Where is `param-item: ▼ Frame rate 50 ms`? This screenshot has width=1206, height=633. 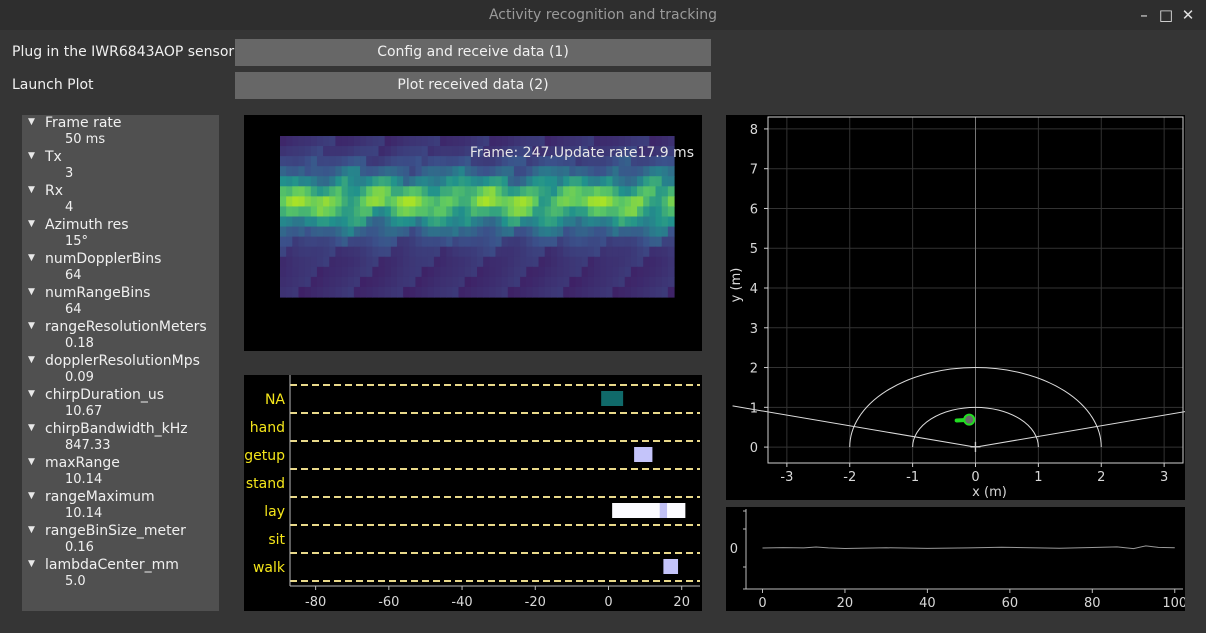 param-item: ▼ Frame rate 50 ms is located at coordinates (120, 132).